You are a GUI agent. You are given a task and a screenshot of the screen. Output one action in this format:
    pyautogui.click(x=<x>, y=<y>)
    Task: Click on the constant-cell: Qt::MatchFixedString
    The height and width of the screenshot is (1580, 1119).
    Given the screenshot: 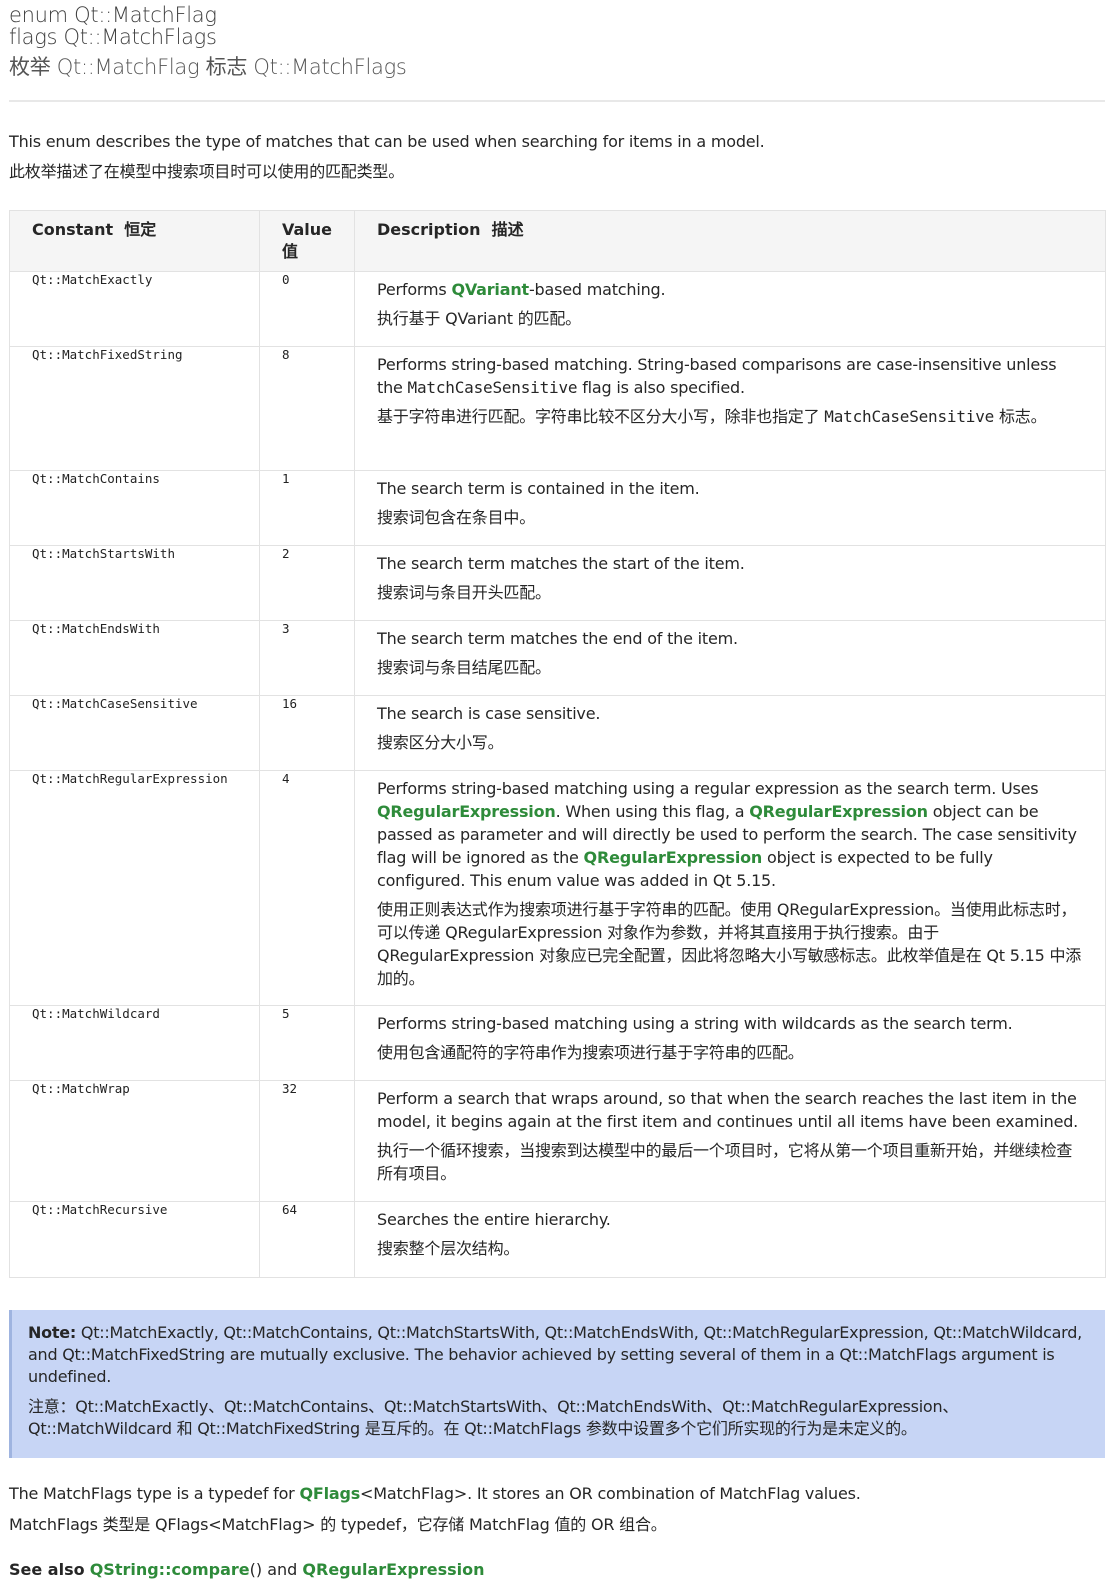 What is the action you would take?
    pyautogui.click(x=134, y=408)
    